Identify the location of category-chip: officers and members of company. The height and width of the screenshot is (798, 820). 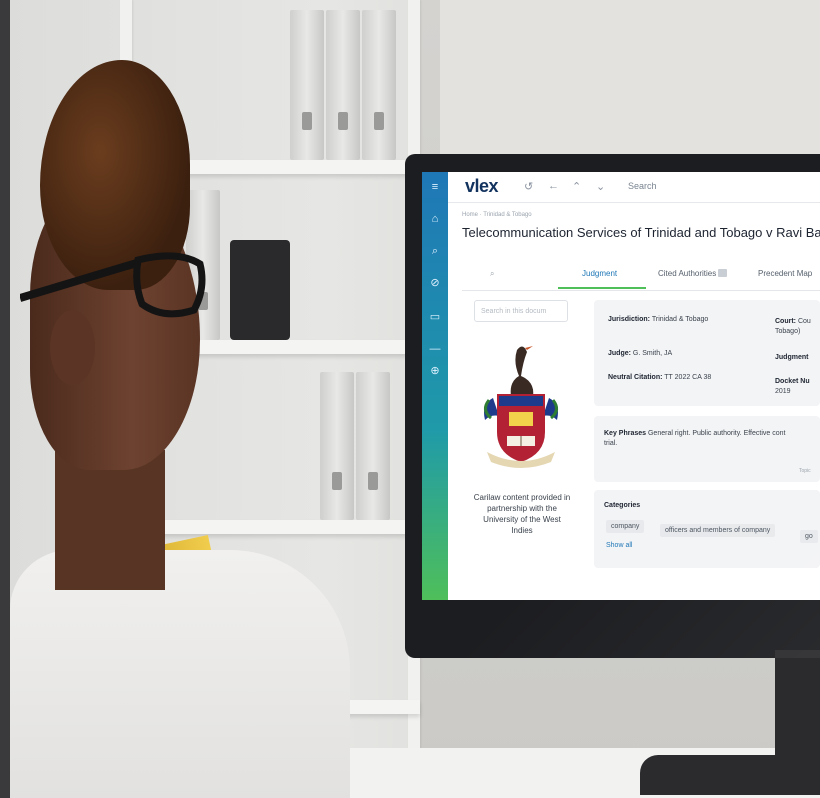
(718, 530).